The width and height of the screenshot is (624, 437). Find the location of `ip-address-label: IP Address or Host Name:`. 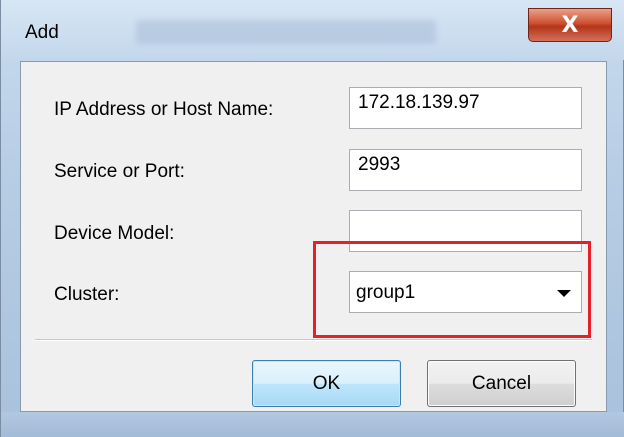

ip-address-label: IP Address or Host Name: is located at coordinates (164, 109).